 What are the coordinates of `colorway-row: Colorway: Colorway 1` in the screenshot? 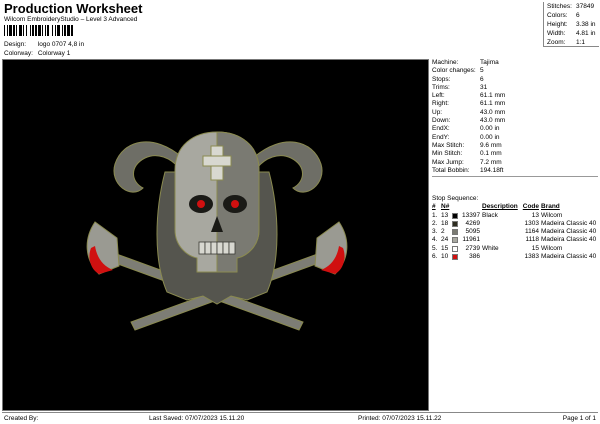 It's located at (37, 53).